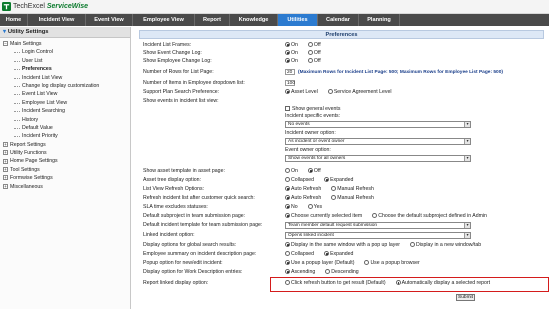 The height and width of the screenshot is (309, 549). I want to click on sidebar-item-event-list-view: Event List View, so click(65, 94).